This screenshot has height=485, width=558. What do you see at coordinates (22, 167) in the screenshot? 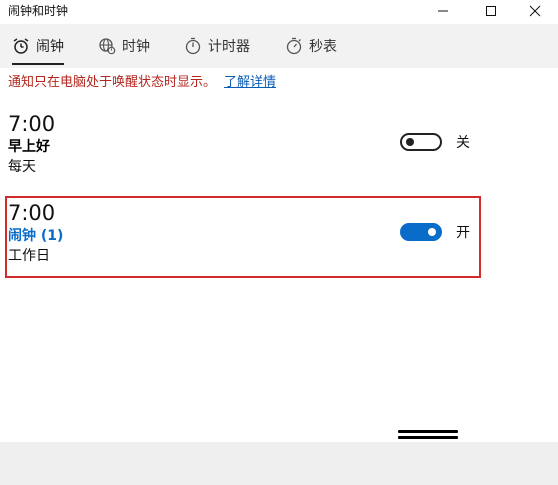
I see `alarm-days: 每天` at bounding box center [22, 167].